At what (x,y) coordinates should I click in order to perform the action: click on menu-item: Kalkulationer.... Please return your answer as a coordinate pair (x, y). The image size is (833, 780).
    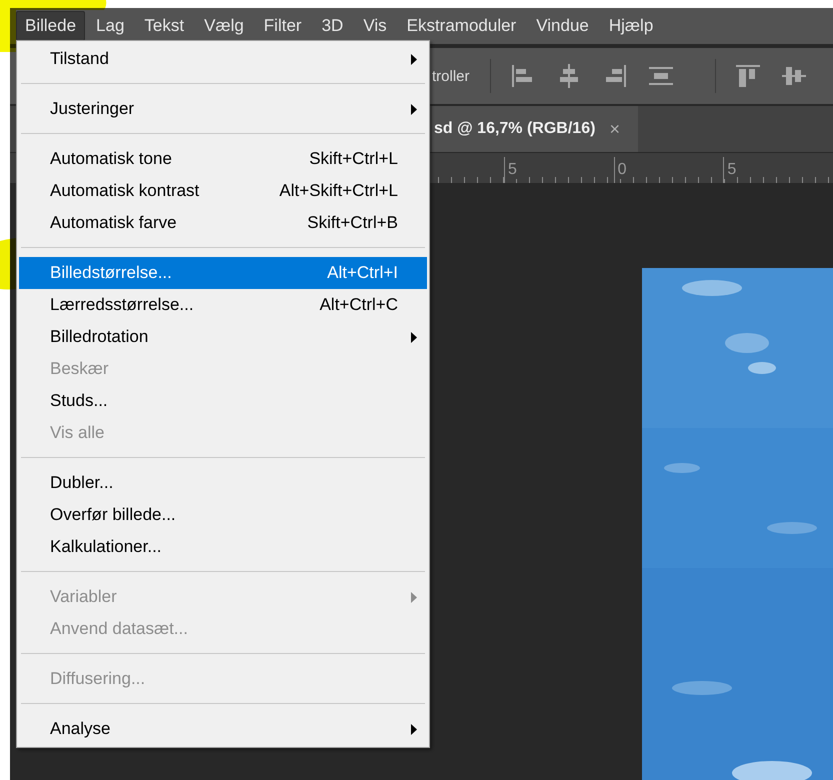
    Looking at the image, I should click on (223, 547).